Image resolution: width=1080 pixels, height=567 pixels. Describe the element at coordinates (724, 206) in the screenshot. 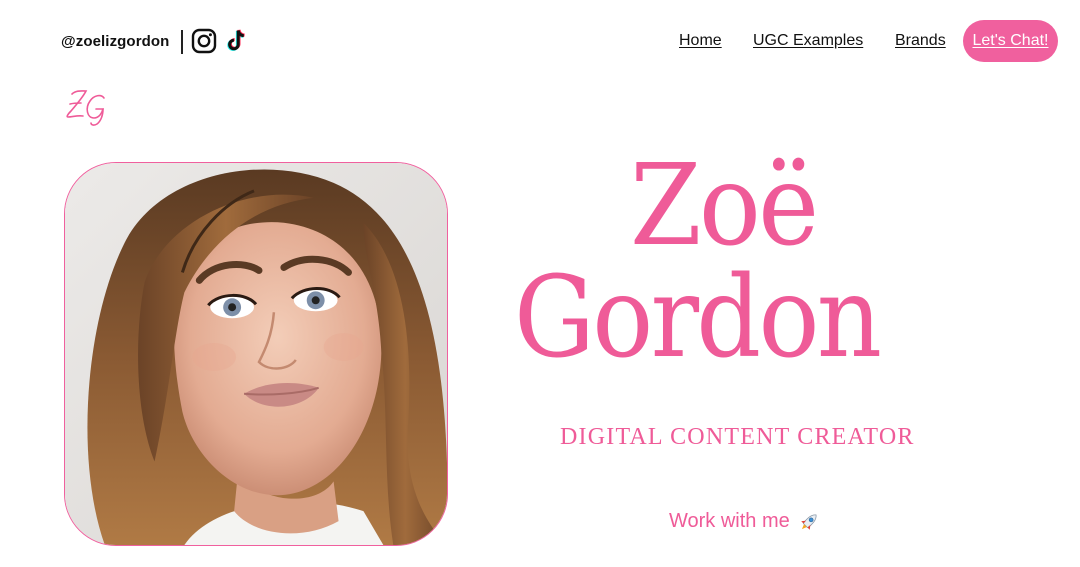

I see `hero-first-name: Zoë` at that location.